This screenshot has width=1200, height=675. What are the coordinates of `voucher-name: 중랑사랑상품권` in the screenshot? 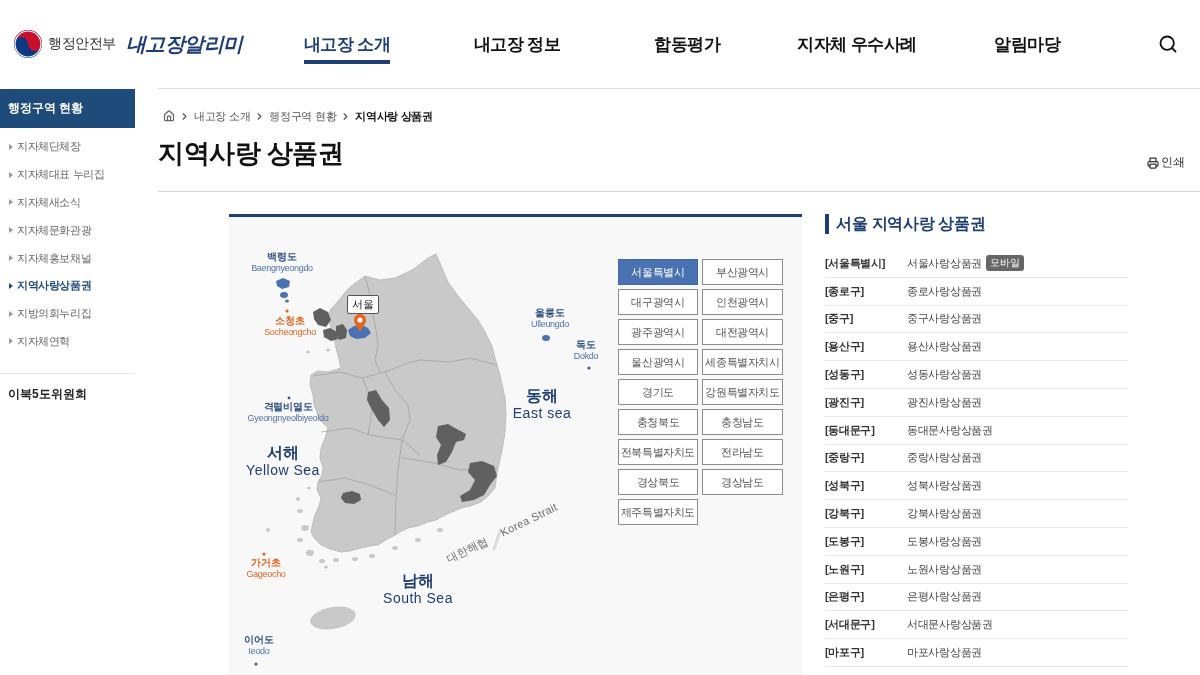 It's located at (944, 458).